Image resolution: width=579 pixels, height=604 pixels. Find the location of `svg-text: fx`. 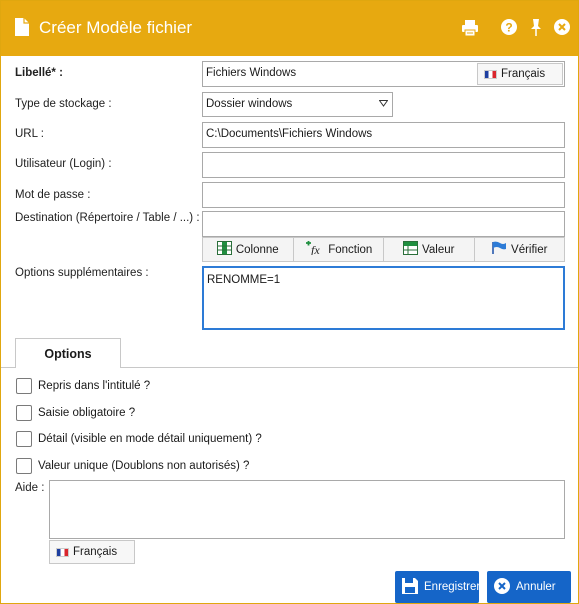

svg-text: fx is located at coordinates (315, 249).